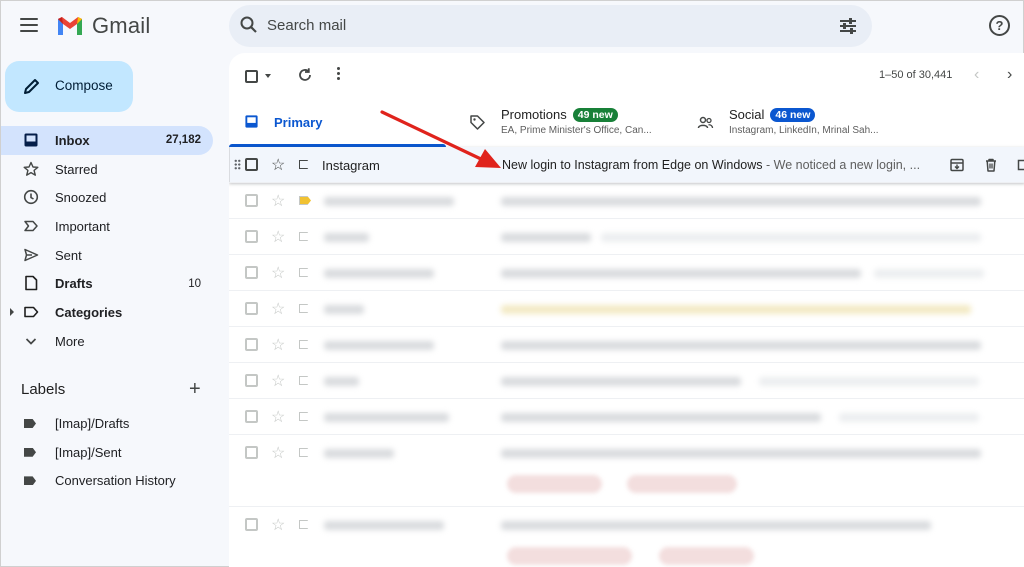 The width and height of the screenshot is (1024, 567). What do you see at coordinates (109, 480) in the screenshot?
I see `label-item-conversation-history: Conversation History` at bounding box center [109, 480].